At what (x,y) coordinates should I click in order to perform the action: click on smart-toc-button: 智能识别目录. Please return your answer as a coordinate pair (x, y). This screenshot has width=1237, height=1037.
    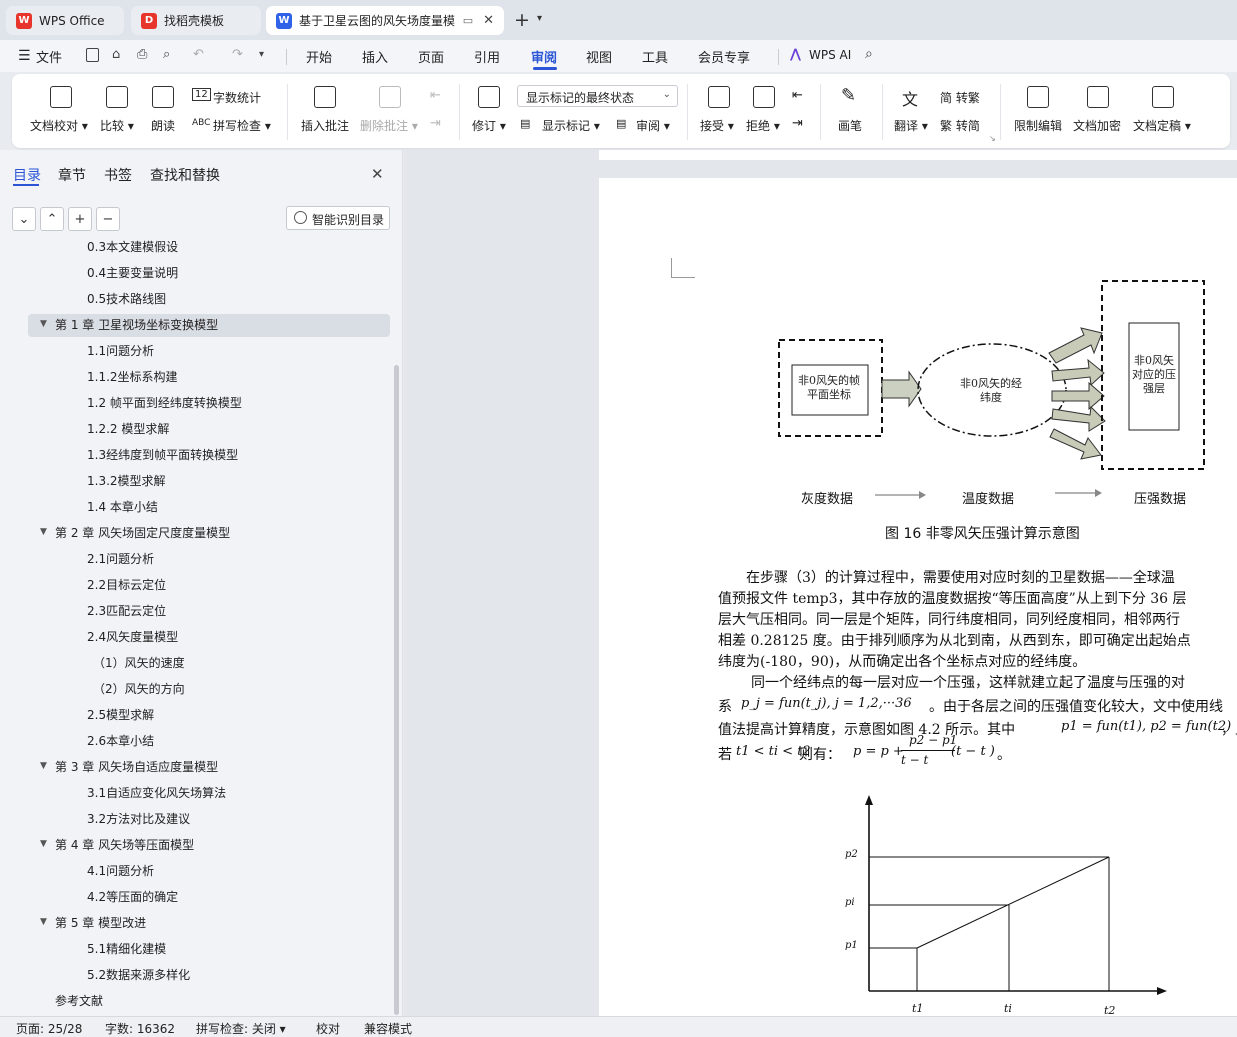
    Looking at the image, I should click on (338, 218).